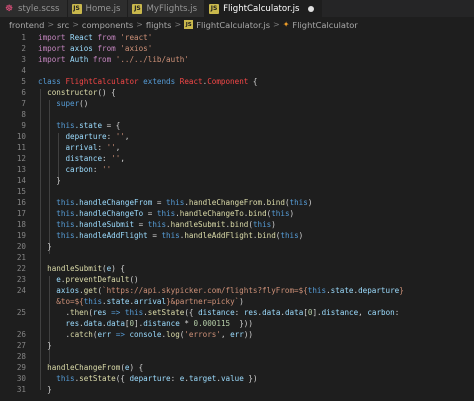 Image resolution: width=474 pixels, height=401 pixels. I want to click on code-token: handleChangeFrom, so click(225, 202).